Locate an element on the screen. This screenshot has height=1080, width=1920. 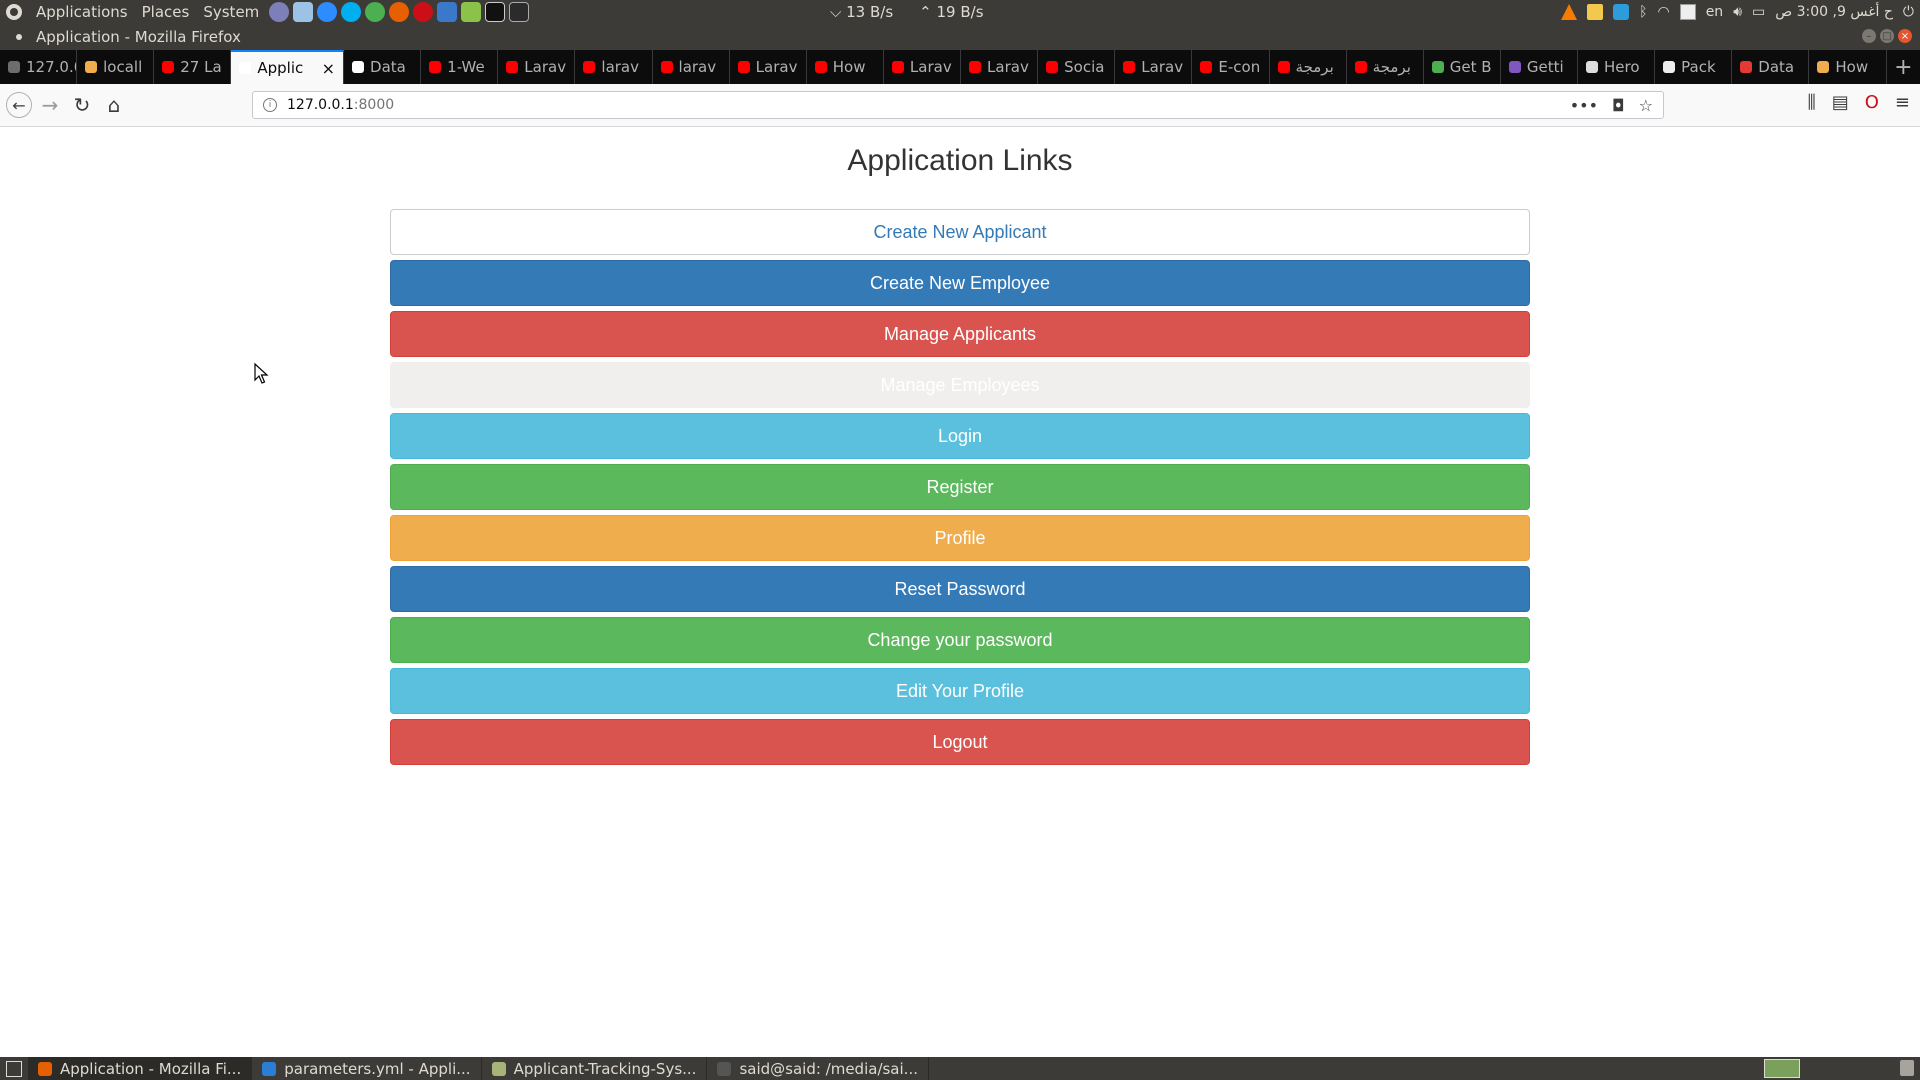
distro-logo-icon is located at coordinates (14, 12).